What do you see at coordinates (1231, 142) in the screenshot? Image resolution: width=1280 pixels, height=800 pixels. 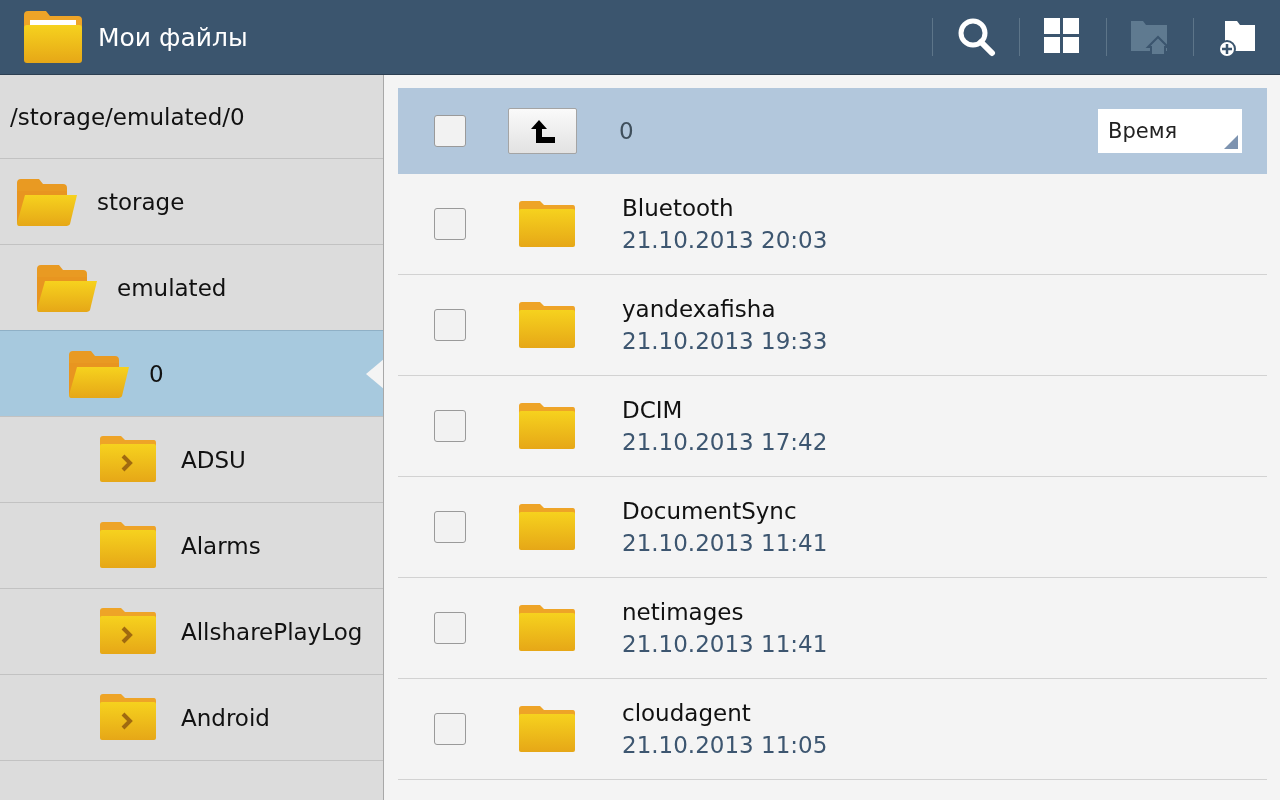 I see `dropdown-corner-icon` at bounding box center [1231, 142].